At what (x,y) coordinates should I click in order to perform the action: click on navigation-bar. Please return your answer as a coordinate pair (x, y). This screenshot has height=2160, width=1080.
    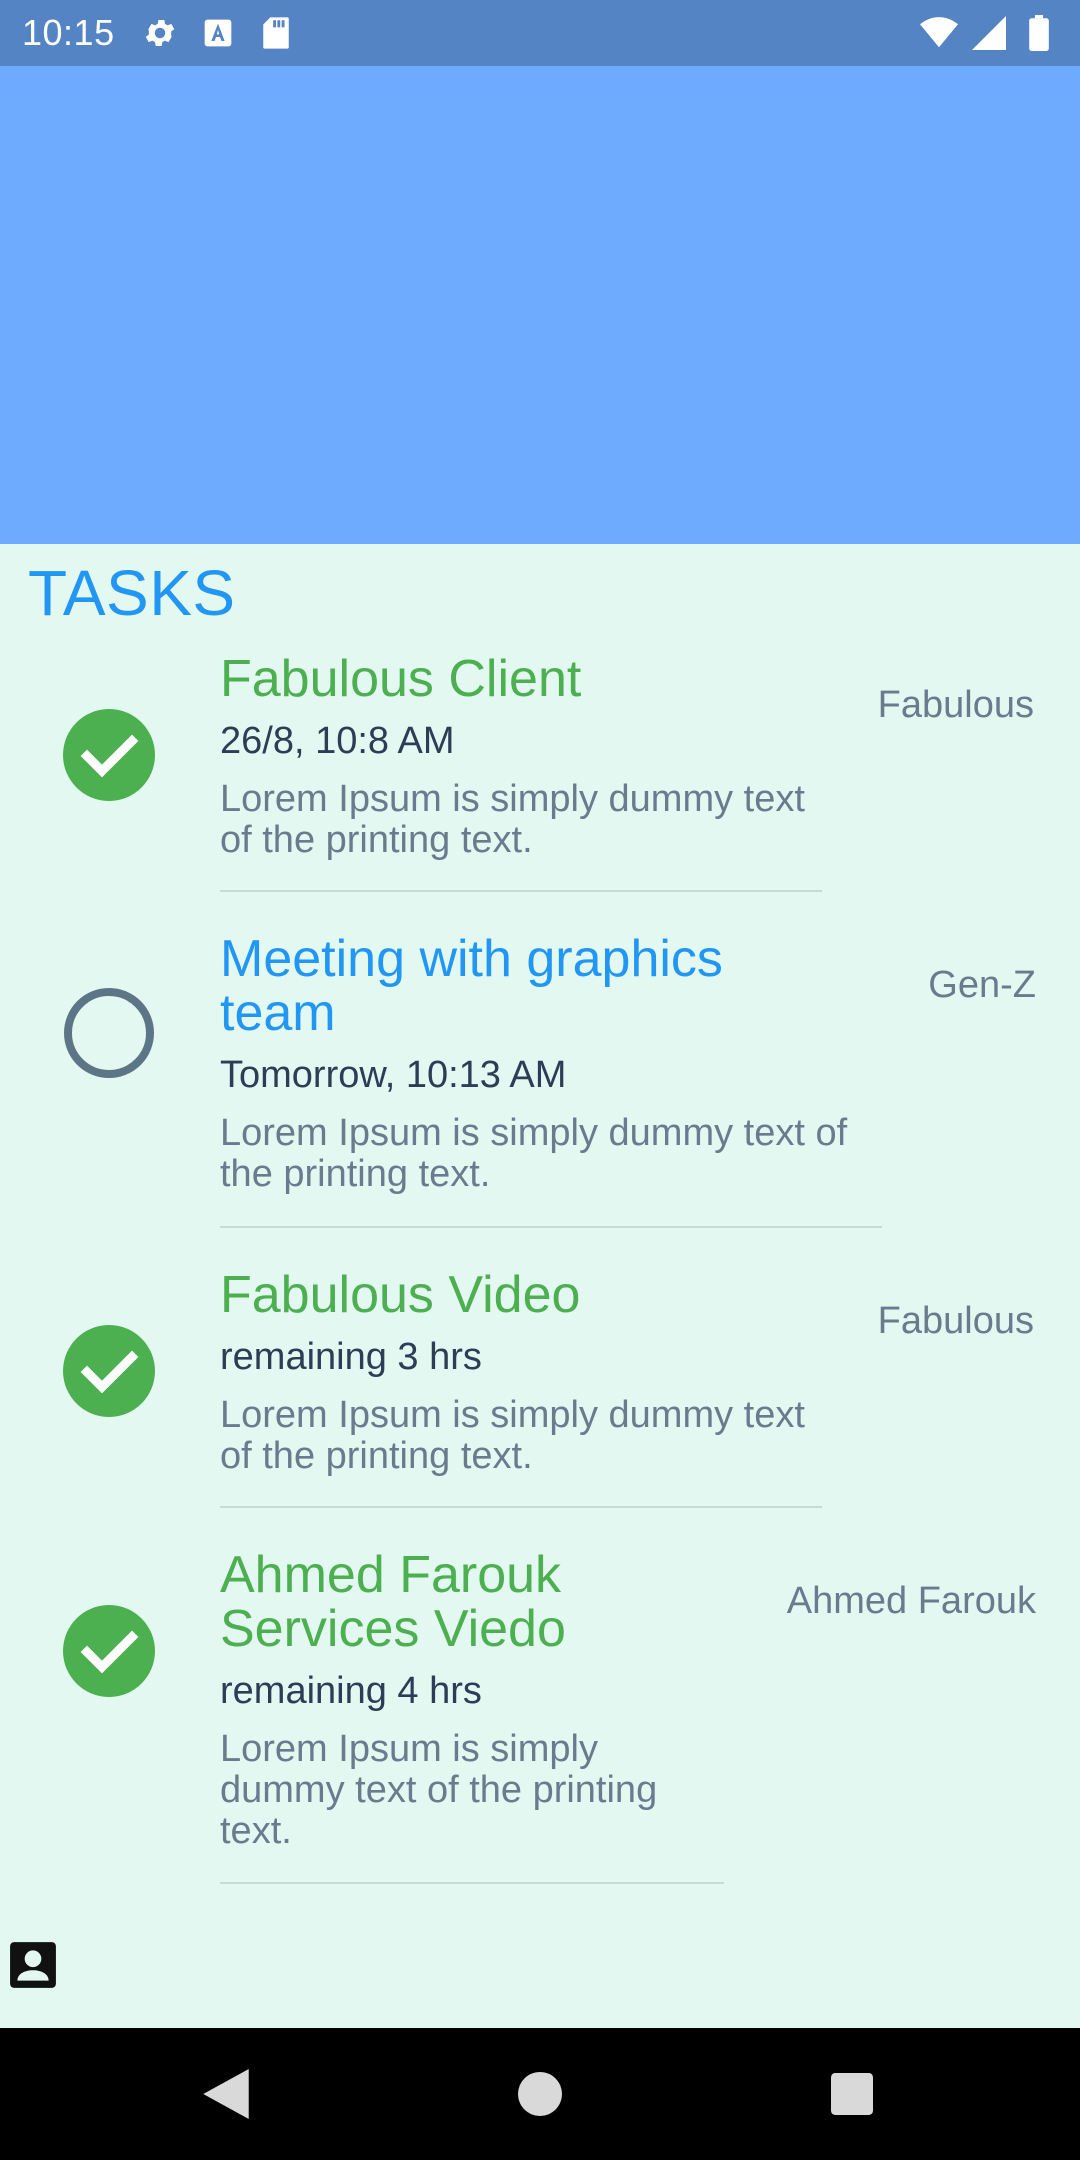
    Looking at the image, I should click on (540, 2094).